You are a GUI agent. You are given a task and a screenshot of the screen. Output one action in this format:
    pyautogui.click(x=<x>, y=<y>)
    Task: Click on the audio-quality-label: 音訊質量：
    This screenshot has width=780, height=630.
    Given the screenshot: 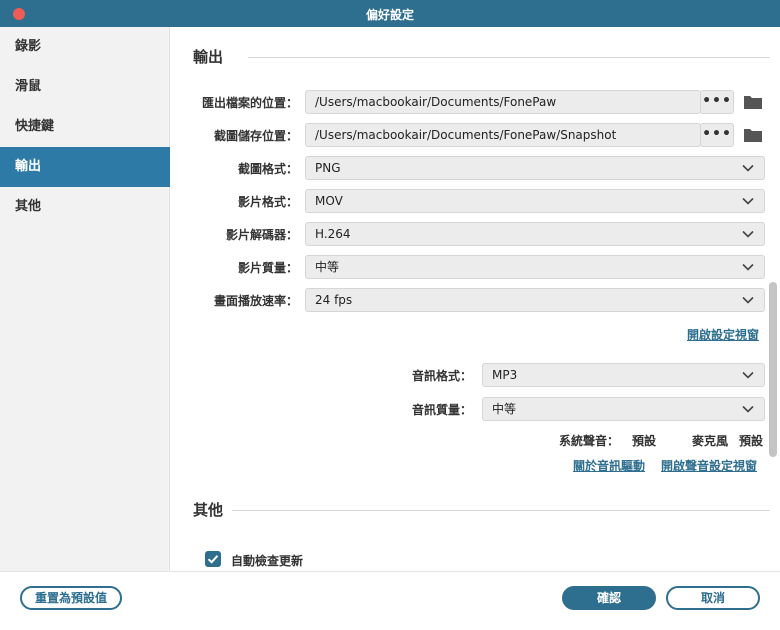 What is the action you would take?
    pyautogui.click(x=442, y=410)
    